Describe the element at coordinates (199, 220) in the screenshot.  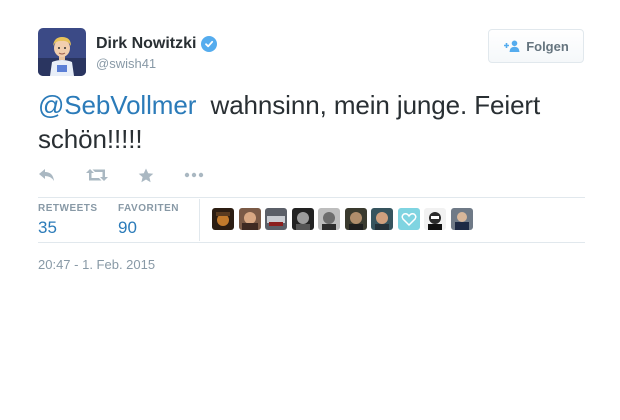
I see `stats-vertical-divider` at that location.